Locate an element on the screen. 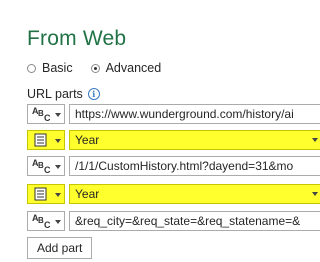 The image size is (320, 262). url-part-row-3: ABC /1/1/CustomHistory.html?dayend=31&mo is located at coordinates (173, 166).